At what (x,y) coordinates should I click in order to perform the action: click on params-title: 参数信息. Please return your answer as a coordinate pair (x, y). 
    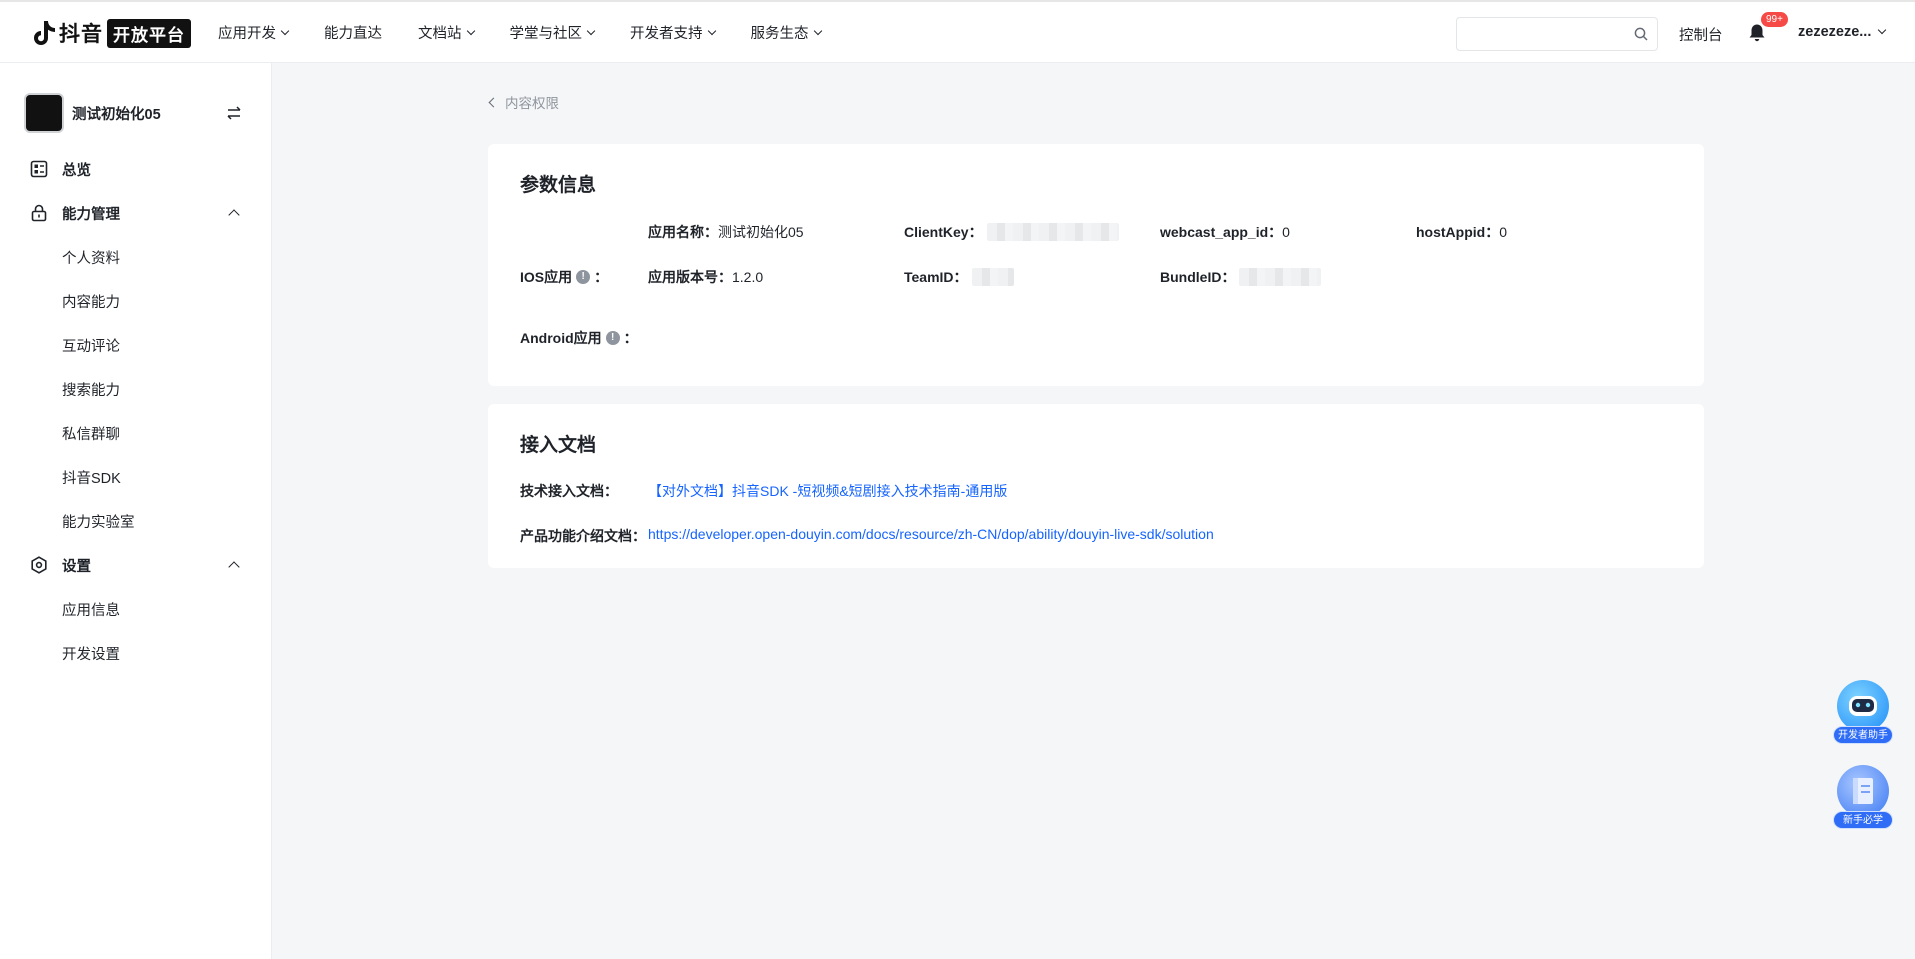
    Looking at the image, I should click on (558, 185).